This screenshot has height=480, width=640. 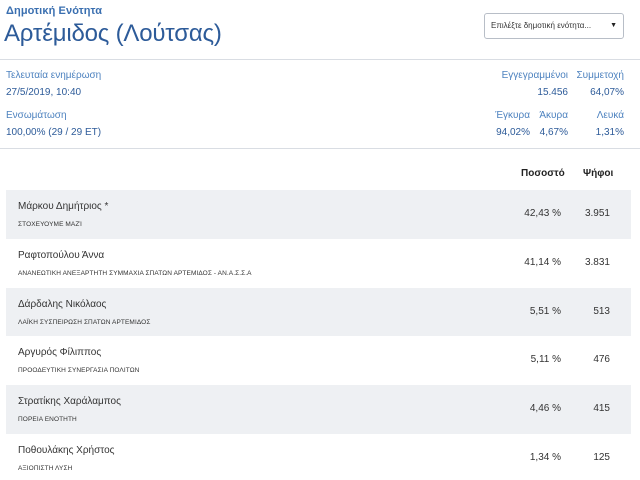 What do you see at coordinates (601, 360) in the screenshot?
I see `vote-count: 476` at bounding box center [601, 360].